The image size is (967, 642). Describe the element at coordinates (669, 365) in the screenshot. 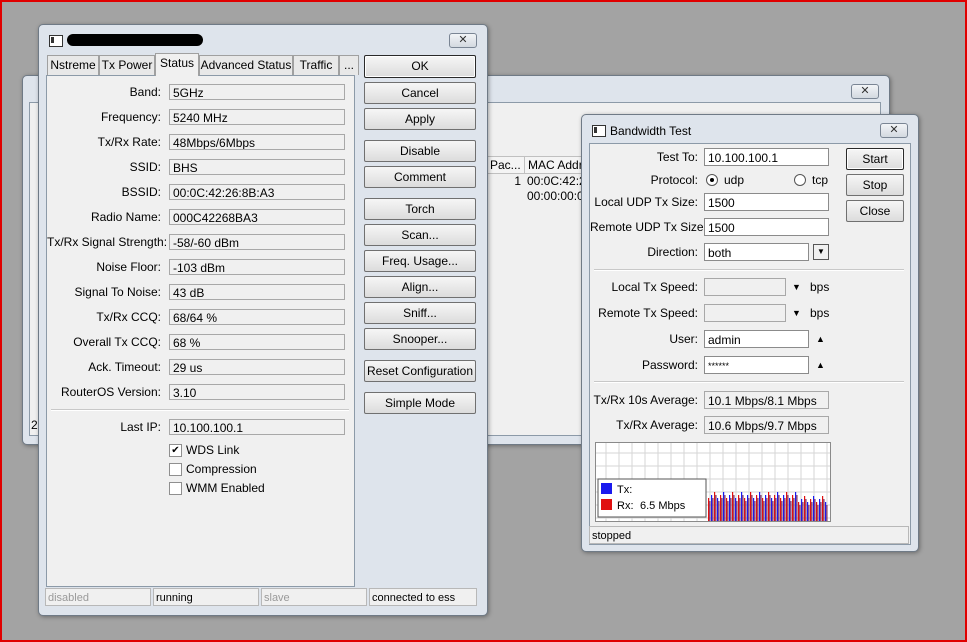

I see `password-label: Password:` at that location.